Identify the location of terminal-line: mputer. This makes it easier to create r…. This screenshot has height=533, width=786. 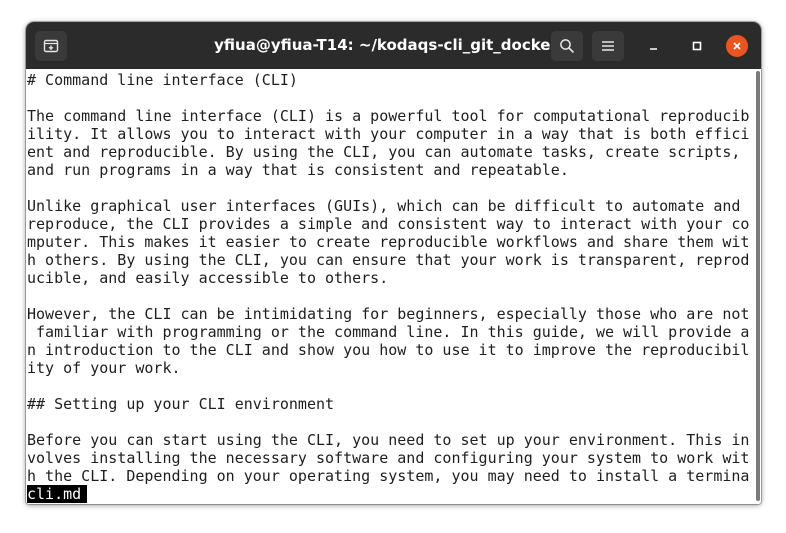
(388, 242).